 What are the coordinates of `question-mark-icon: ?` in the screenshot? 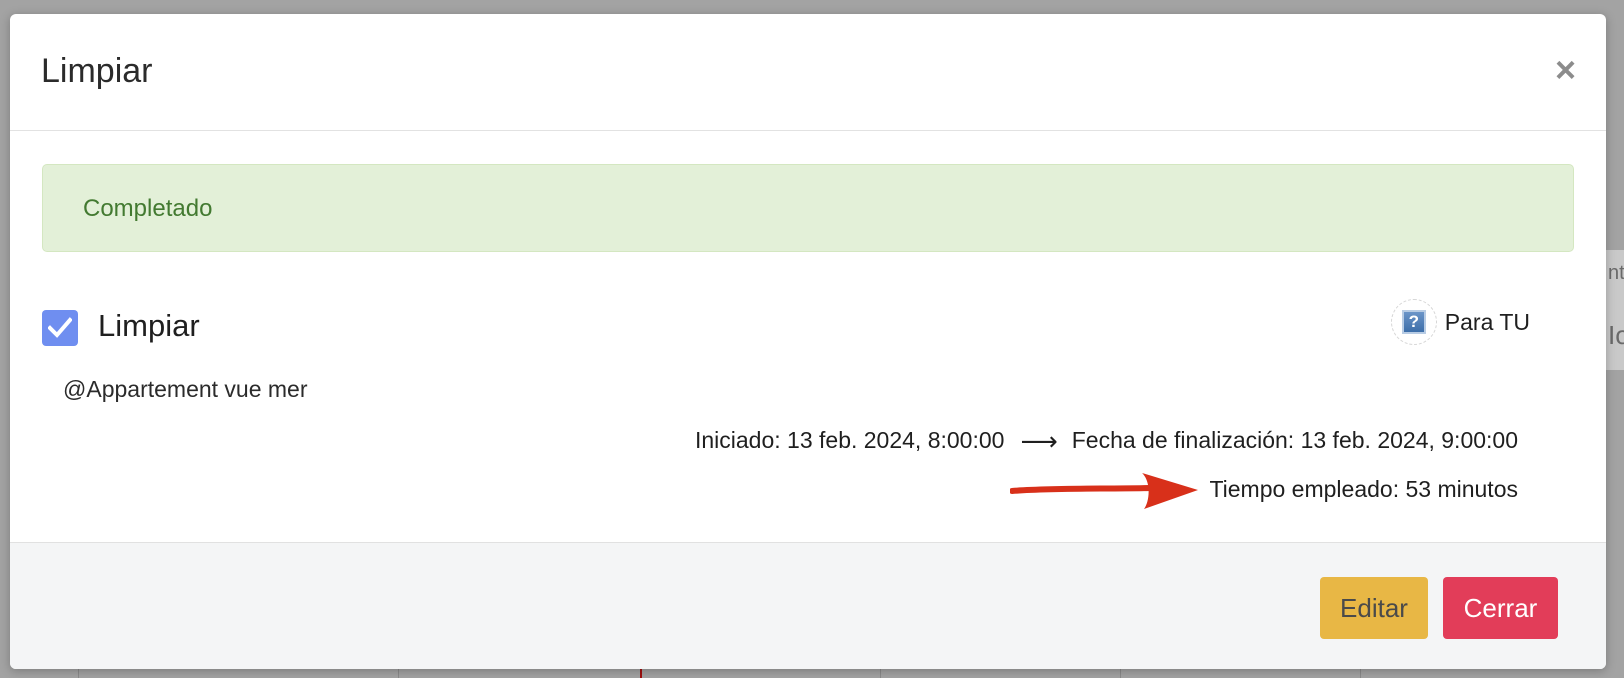 It's located at (1413, 322).